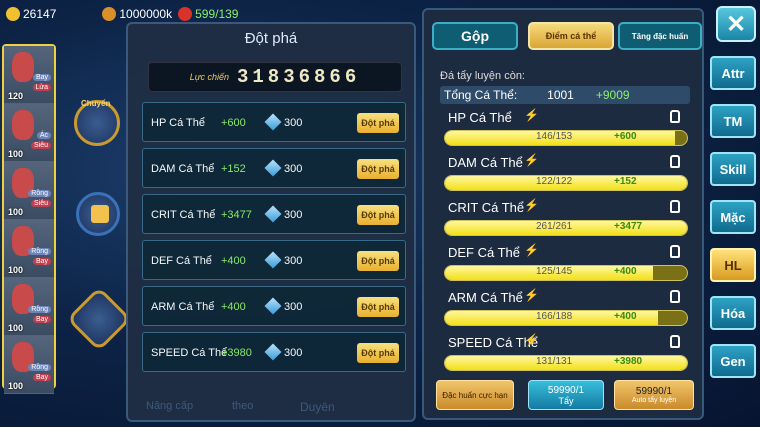 This screenshot has height=427, width=760. Describe the element at coordinates (97, 122) in the screenshot. I see `transfer-button: Chuyển` at that location.